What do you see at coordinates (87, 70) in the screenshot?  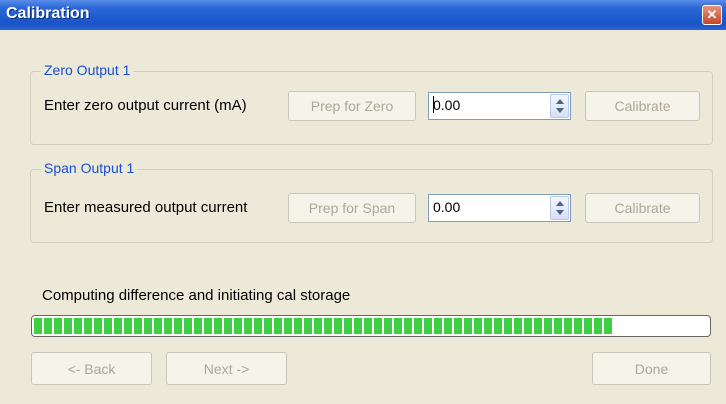 I see `zero-output-legend: Zero Output 1` at bounding box center [87, 70].